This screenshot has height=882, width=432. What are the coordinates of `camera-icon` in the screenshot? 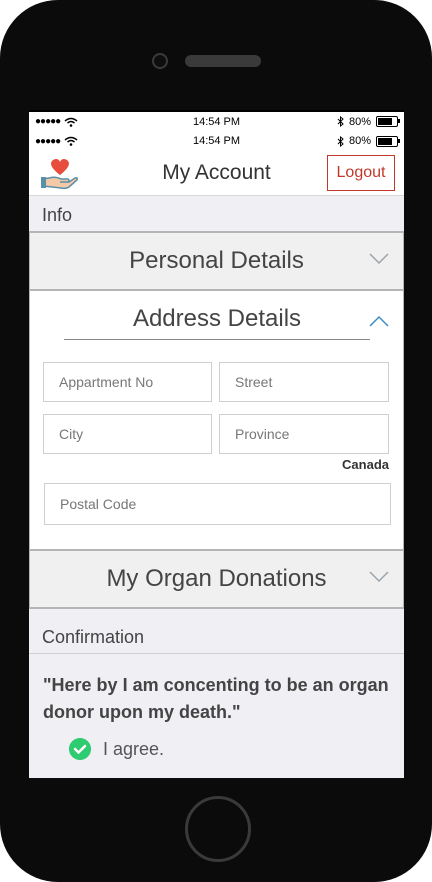 It's located at (160, 61).